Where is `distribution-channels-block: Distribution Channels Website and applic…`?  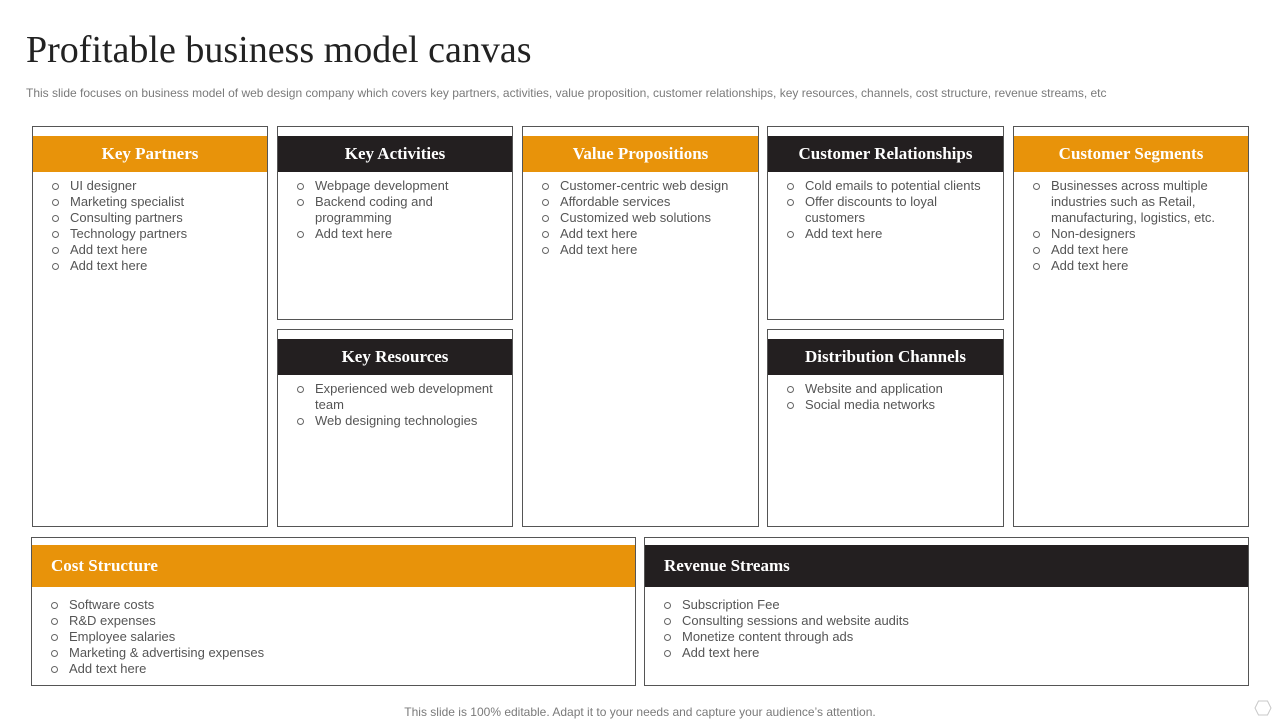
distribution-channels-block: Distribution Channels Website and applic… is located at coordinates (885, 428).